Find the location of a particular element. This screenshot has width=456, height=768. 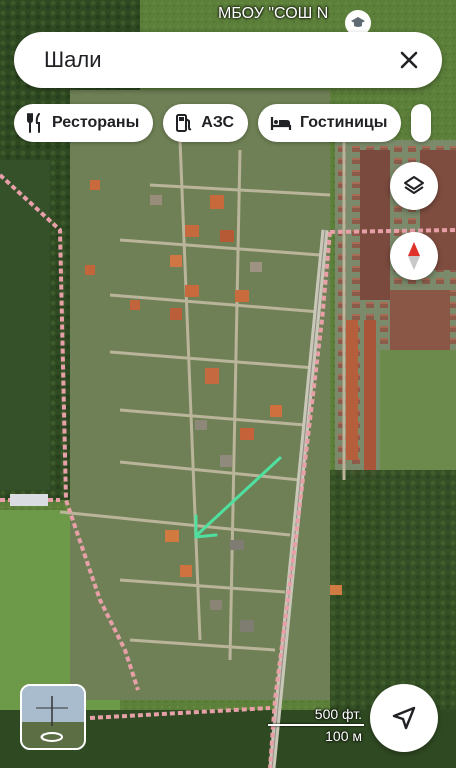

scale-bar is located at coordinates (316, 725).